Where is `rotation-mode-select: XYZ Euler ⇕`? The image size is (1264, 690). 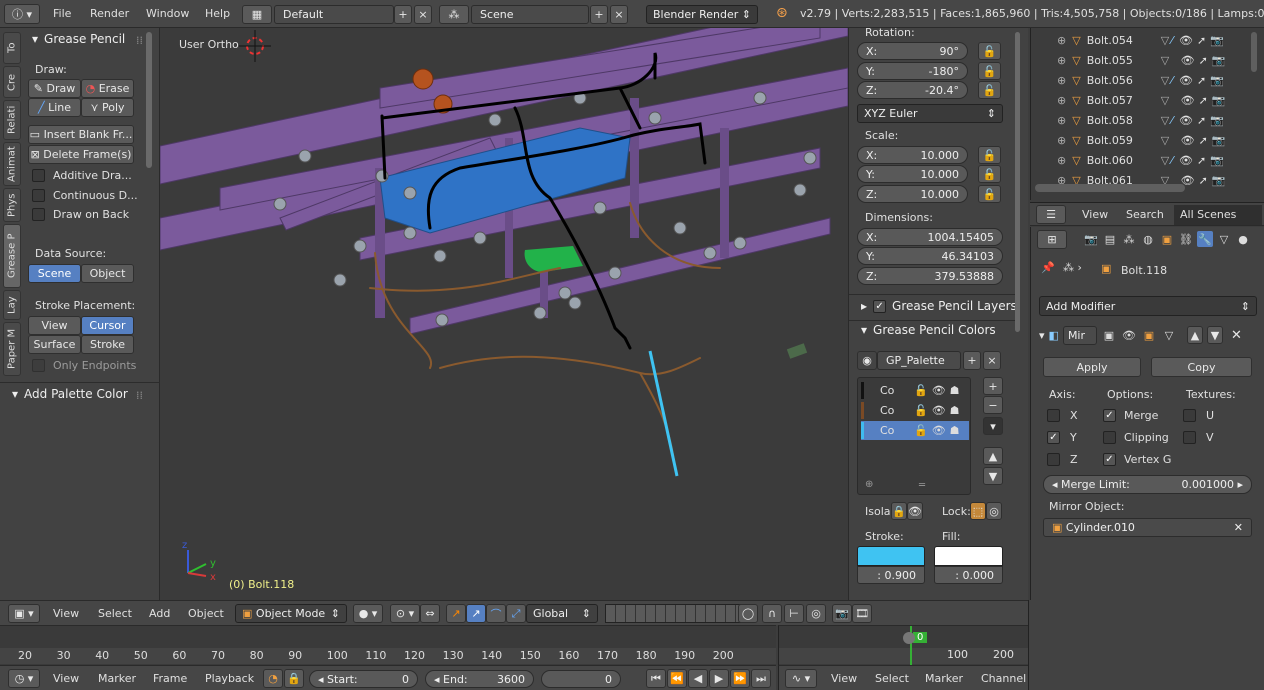 rotation-mode-select: XYZ Euler ⇕ is located at coordinates (930, 113).